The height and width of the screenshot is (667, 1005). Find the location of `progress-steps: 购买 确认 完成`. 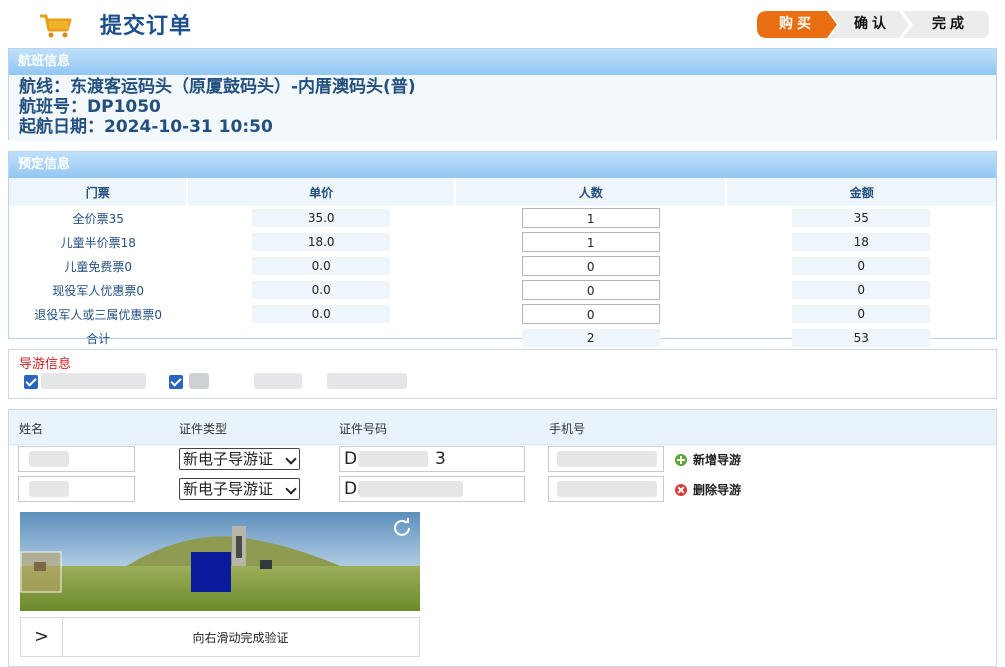

progress-steps: 购买 确认 完成 is located at coordinates (873, 24).